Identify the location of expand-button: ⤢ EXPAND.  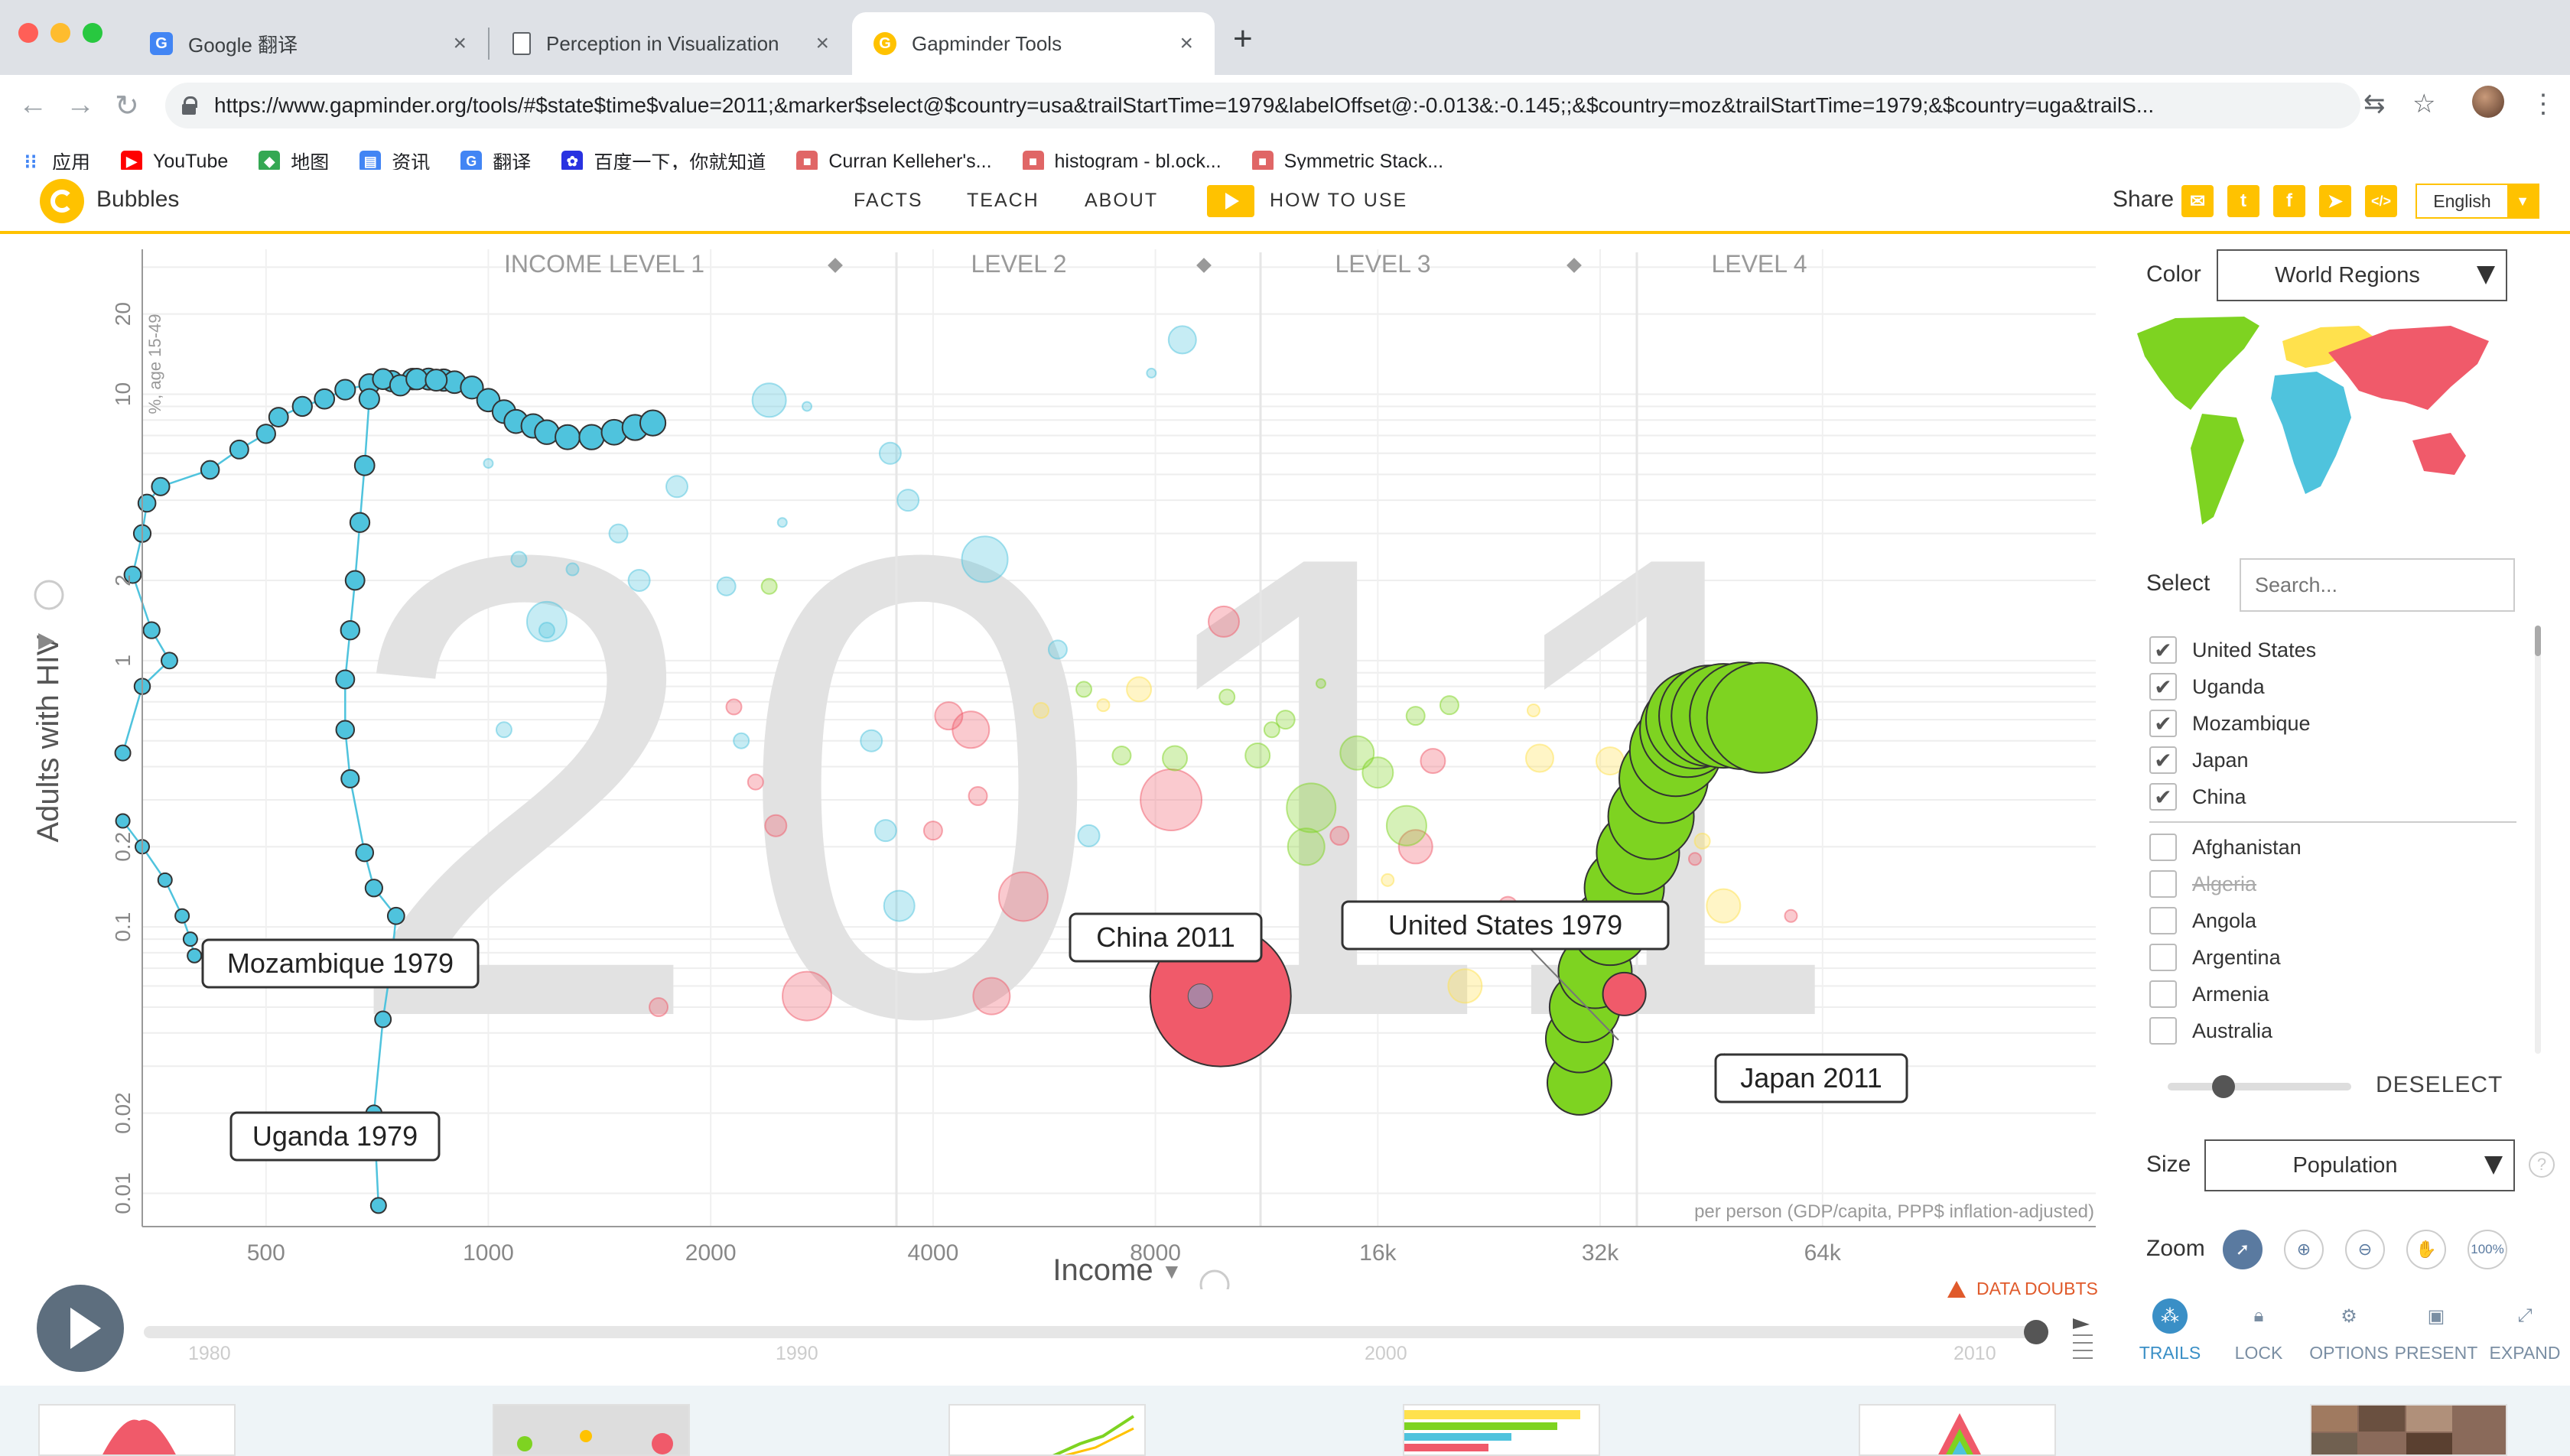
(2525, 1330).